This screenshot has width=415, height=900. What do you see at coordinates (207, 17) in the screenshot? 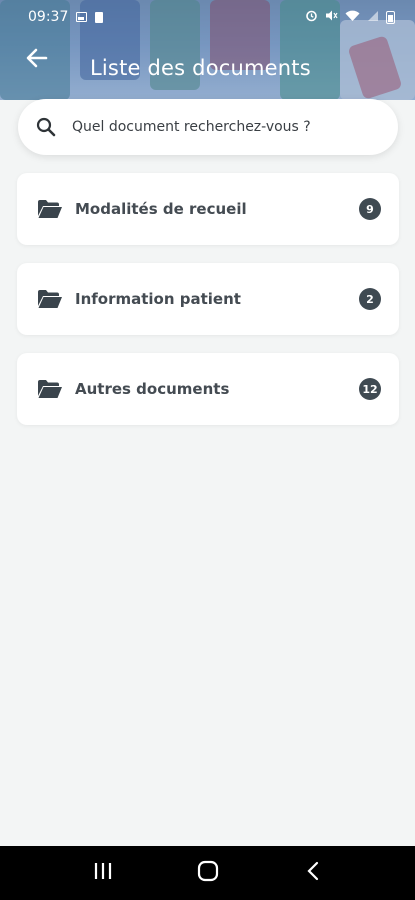
I see `status-bar: 09:37` at bounding box center [207, 17].